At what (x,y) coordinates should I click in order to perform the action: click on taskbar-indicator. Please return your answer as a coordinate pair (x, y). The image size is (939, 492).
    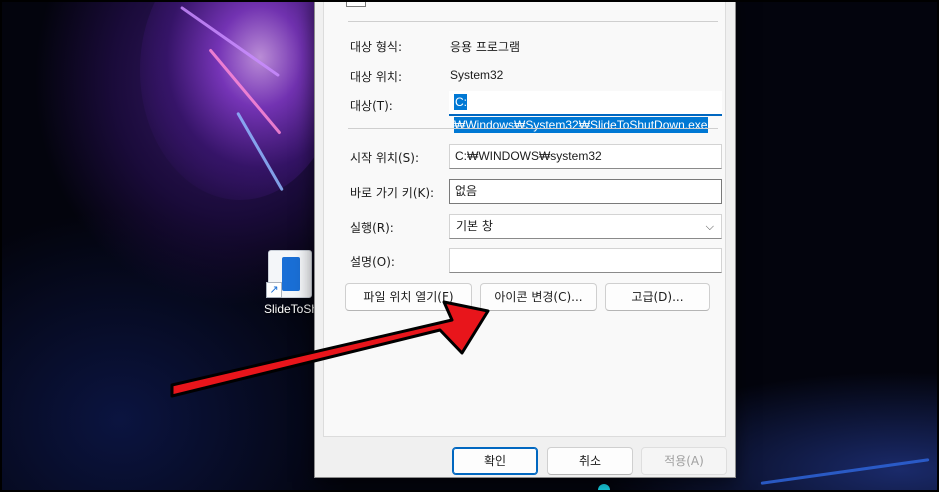
    Looking at the image, I should click on (604, 488).